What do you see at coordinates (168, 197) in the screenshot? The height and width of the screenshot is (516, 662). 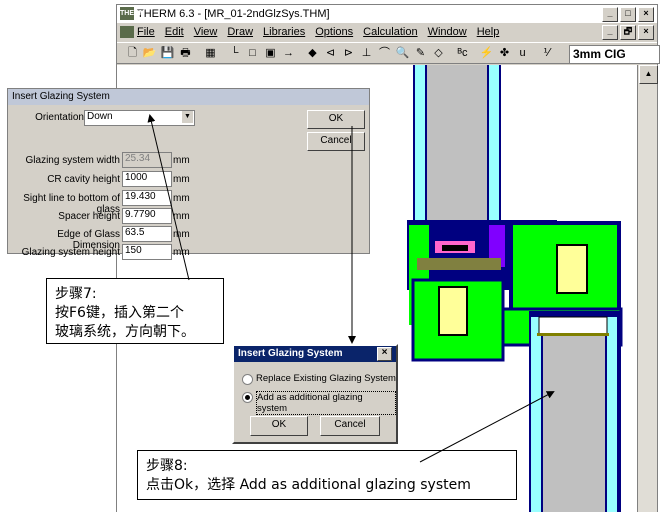 I see `arrow-to-orientation` at bounding box center [168, 197].